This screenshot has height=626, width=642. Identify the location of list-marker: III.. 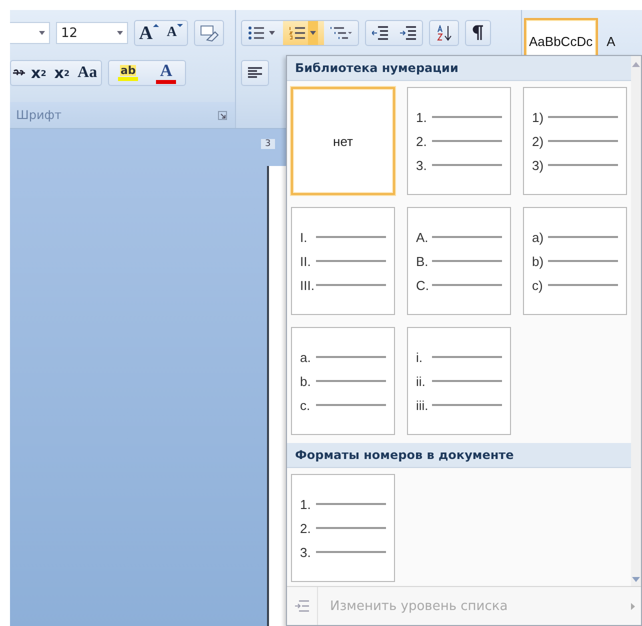
(307, 285).